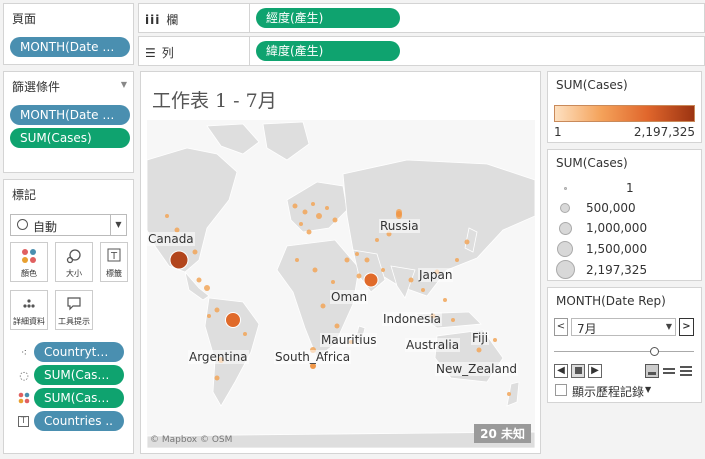  I want to click on svg-text: T, so click(114, 256).